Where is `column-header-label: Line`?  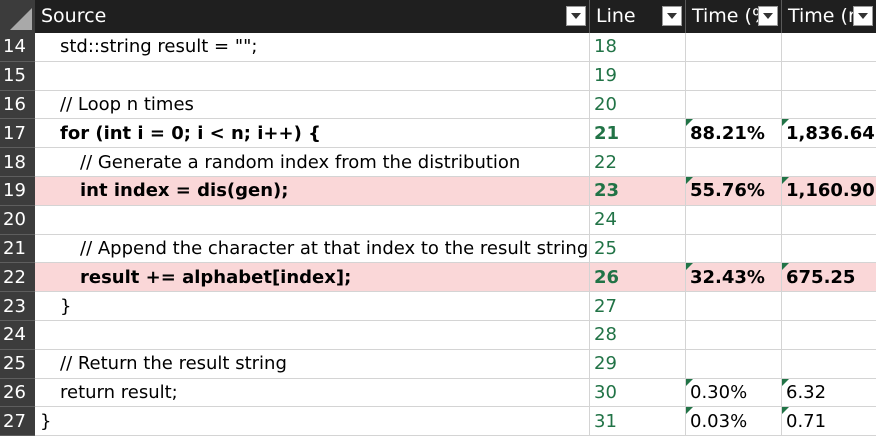
column-header-label: Line is located at coordinates (616, 16).